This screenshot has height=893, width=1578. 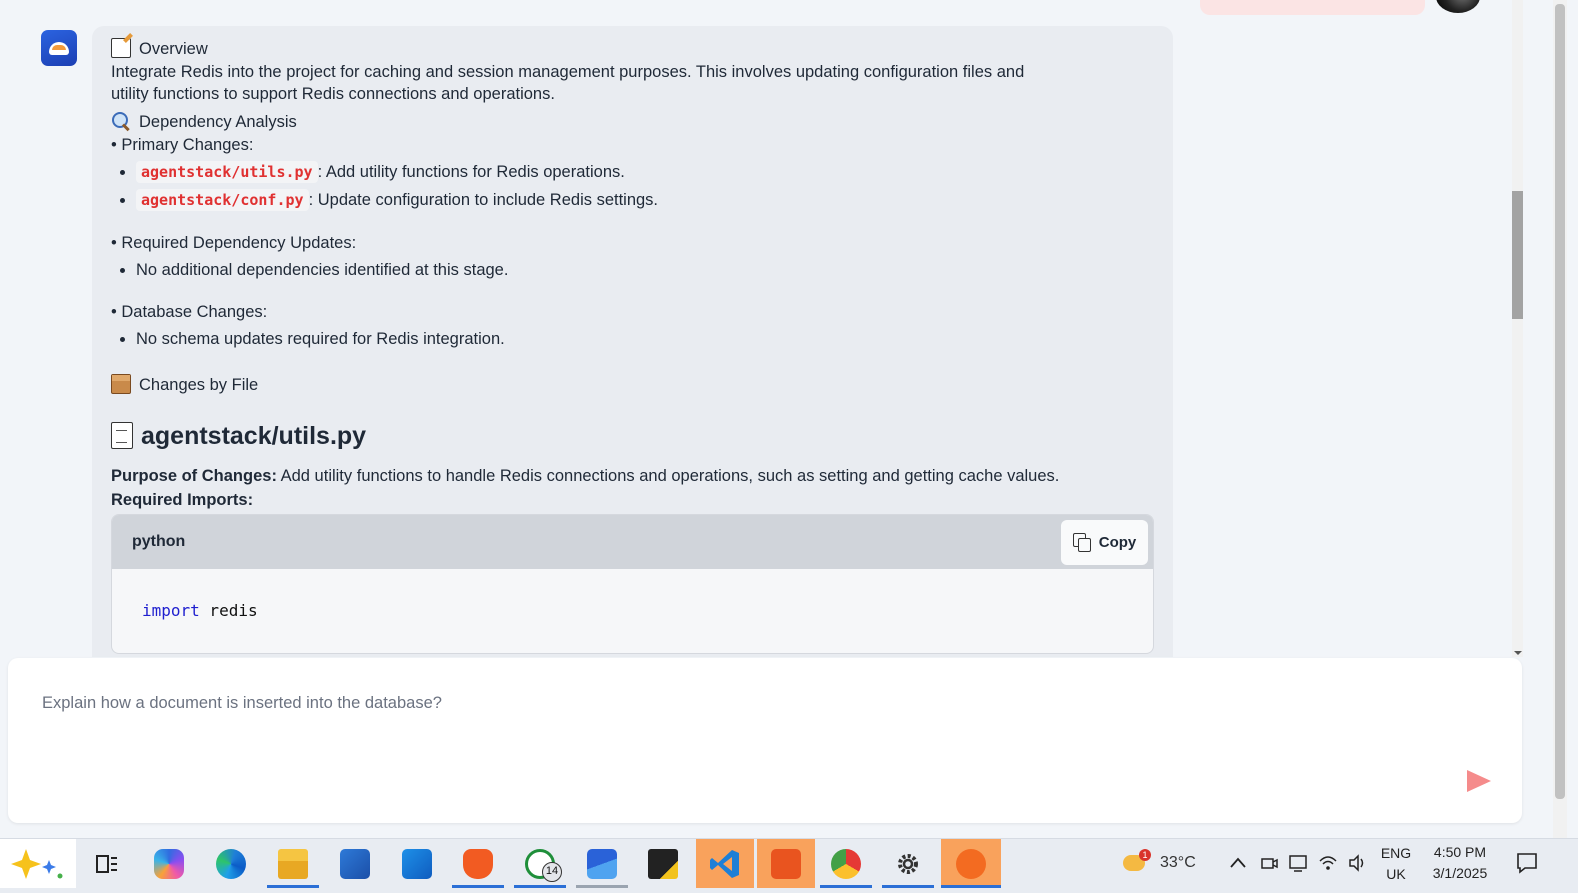 I want to click on chat-input, so click(x=742, y=739).